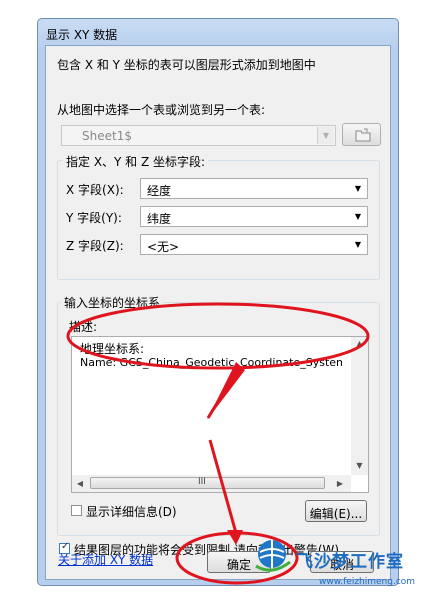  Describe the element at coordinates (223, 392) in the screenshot. I see `arrow-up-shaft` at that location.